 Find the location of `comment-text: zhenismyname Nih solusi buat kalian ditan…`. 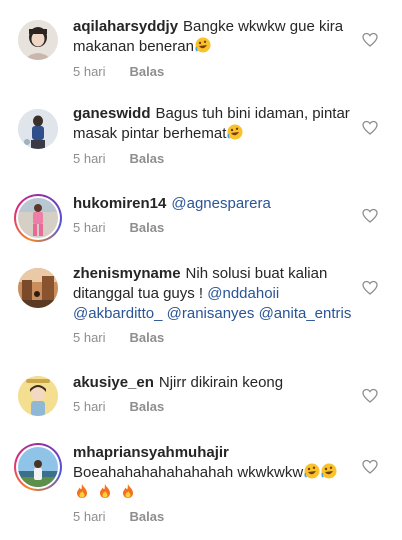

comment-text: zhenismyname Nih solusi buat kalian ditan… is located at coordinates (214, 294).